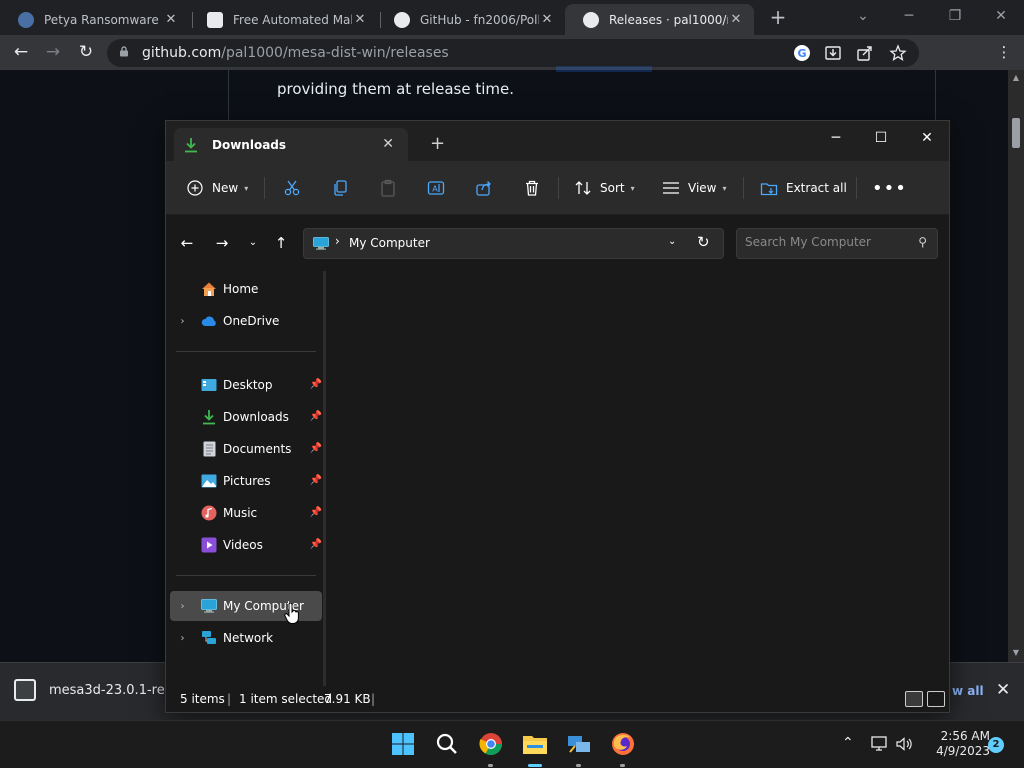 This screenshot has height=768, width=1024. What do you see at coordinates (392, 188) in the screenshot?
I see `paste-button` at bounding box center [392, 188].